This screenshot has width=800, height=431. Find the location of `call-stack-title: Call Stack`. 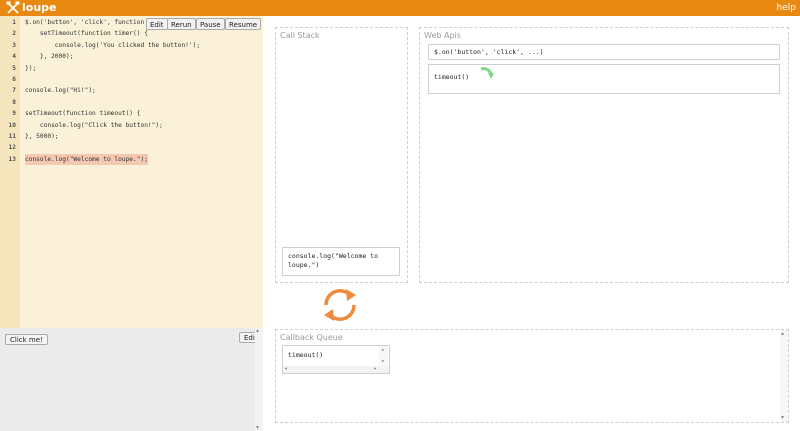

call-stack-title: Call Stack is located at coordinates (300, 35).